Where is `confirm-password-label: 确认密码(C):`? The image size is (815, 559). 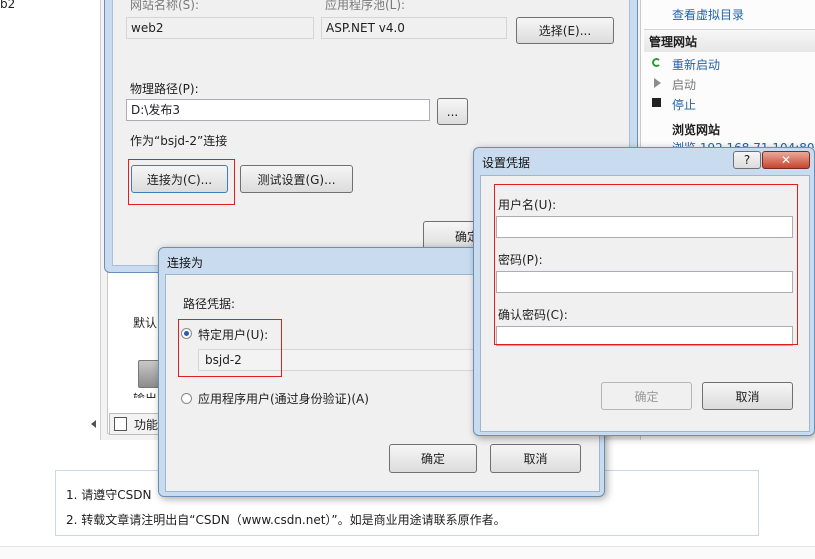
confirm-password-label: 确认密码(C): is located at coordinates (533, 315).